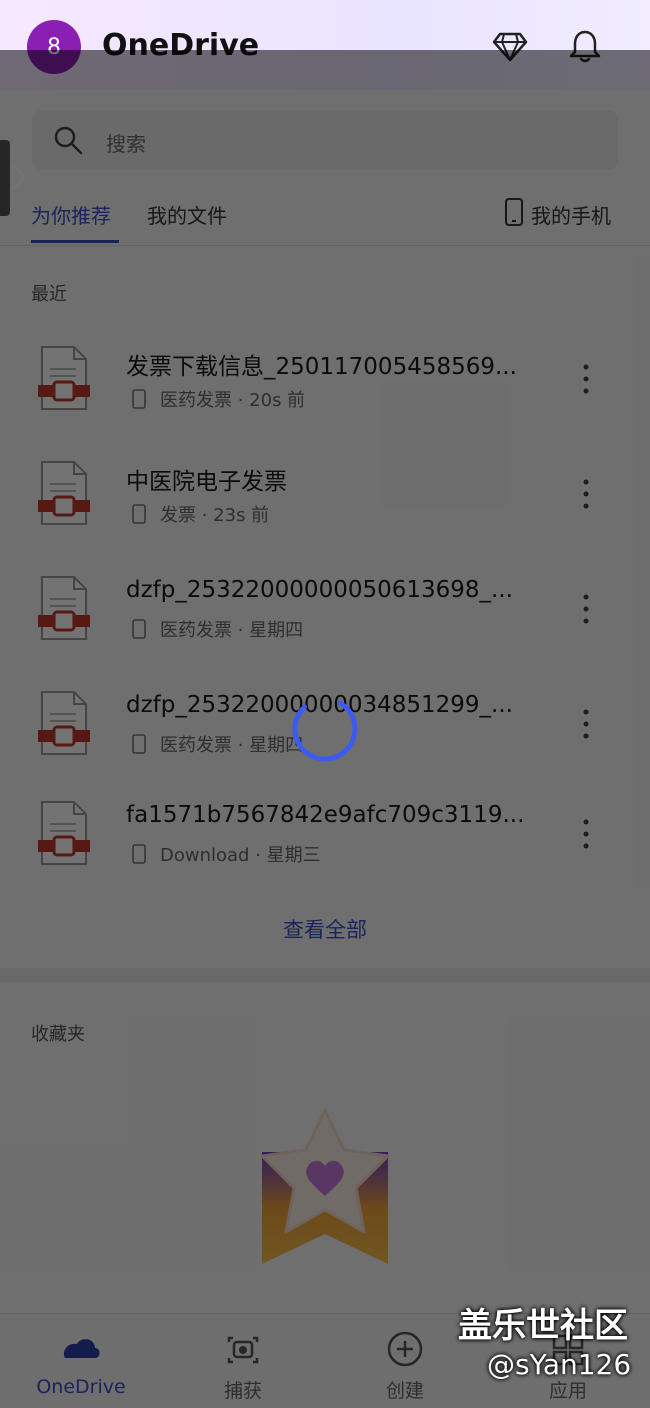 The image size is (650, 1408). I want to click on diamond-icon, so click(510, 46).